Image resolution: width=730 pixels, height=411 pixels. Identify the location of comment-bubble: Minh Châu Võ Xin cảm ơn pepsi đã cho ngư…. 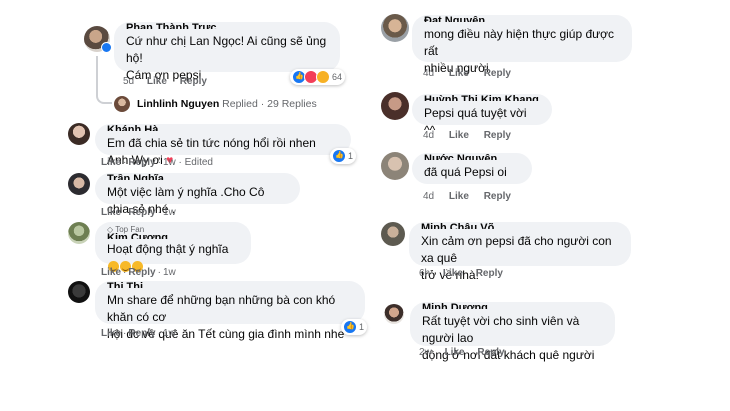
(520, 252).